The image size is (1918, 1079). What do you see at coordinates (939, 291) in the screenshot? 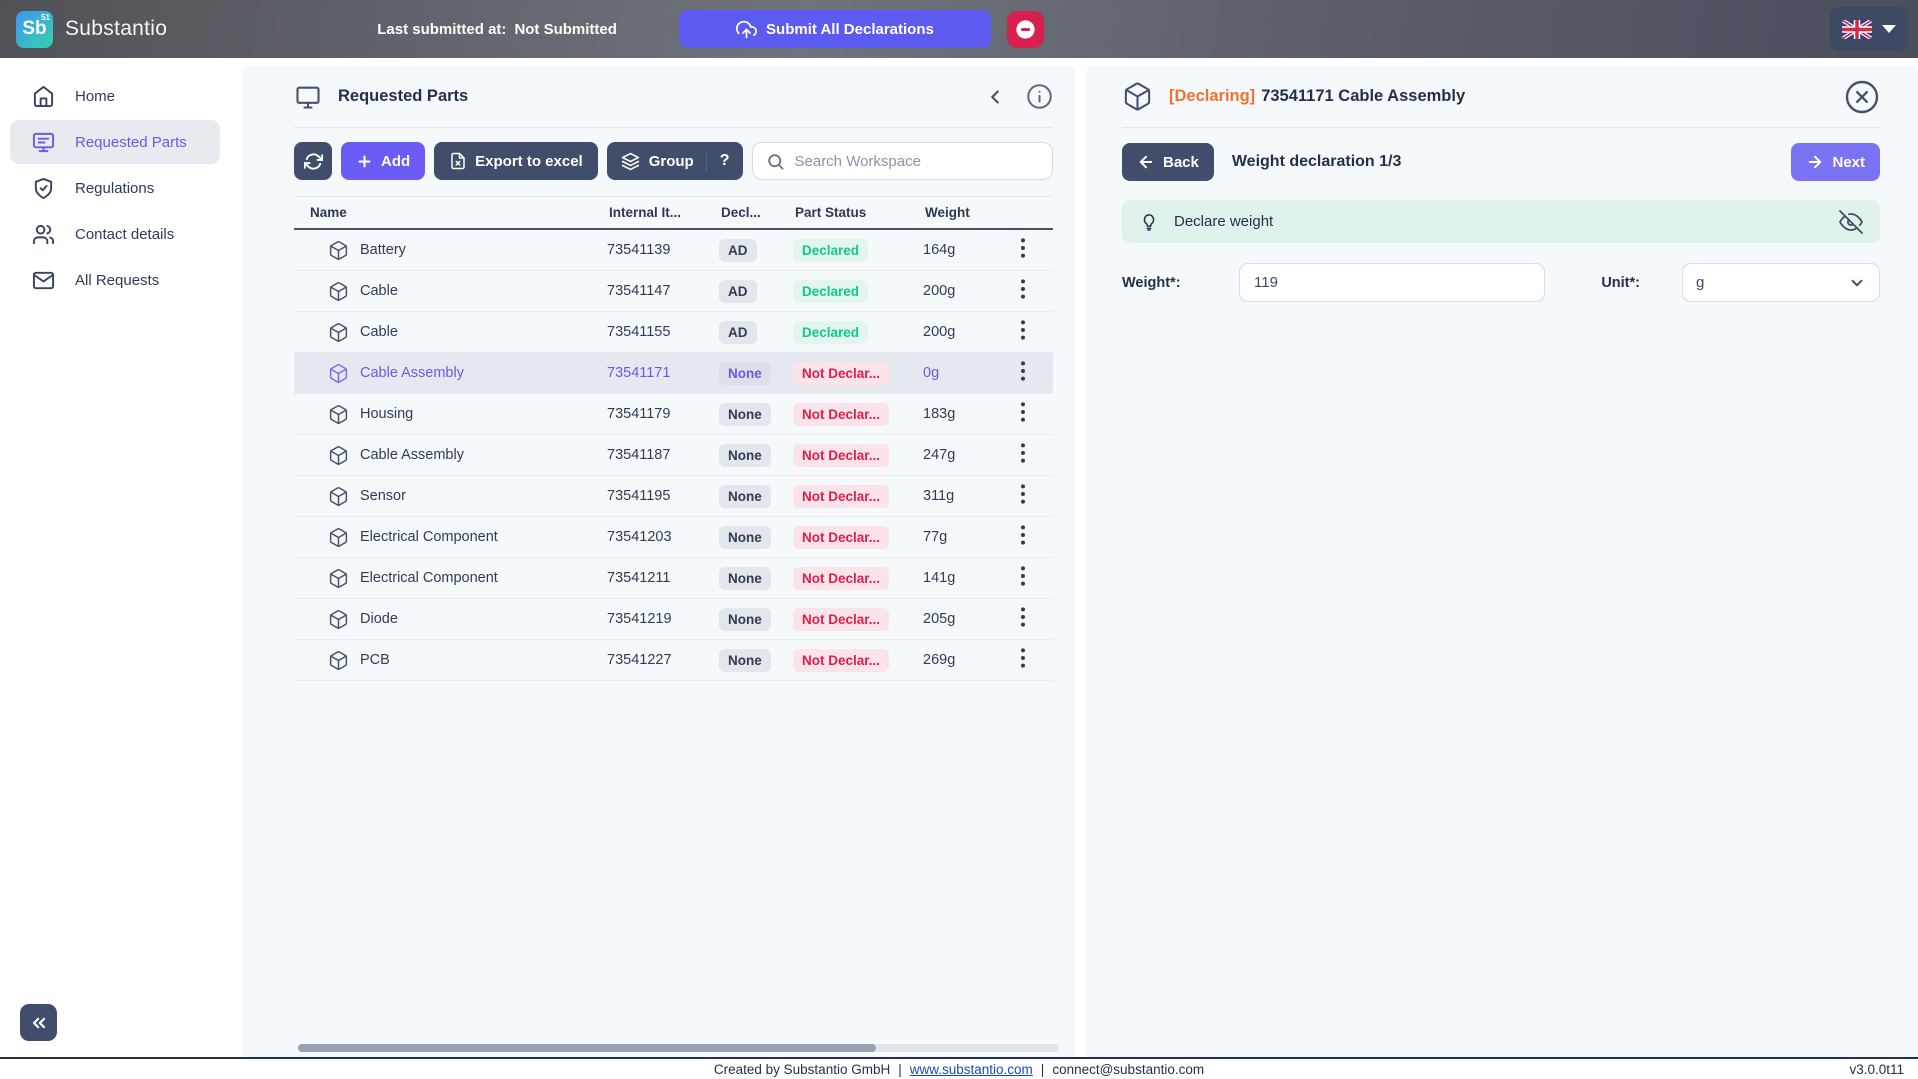
I see `part-weight: 200g` at bounding box center [939, 291].